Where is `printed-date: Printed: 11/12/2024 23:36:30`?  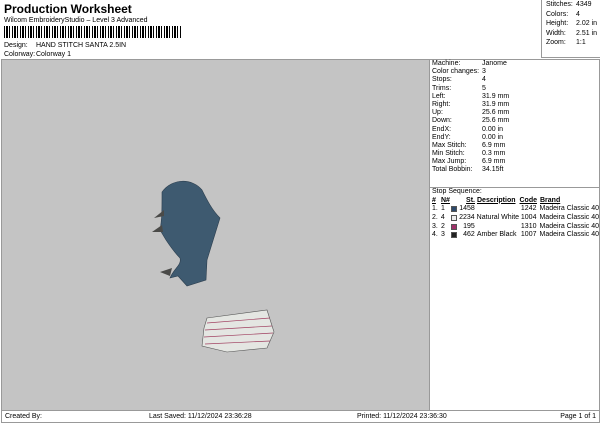 printed-date: Printed: 11/12/2024 23:36:30 is located at coordinates (402, 416).